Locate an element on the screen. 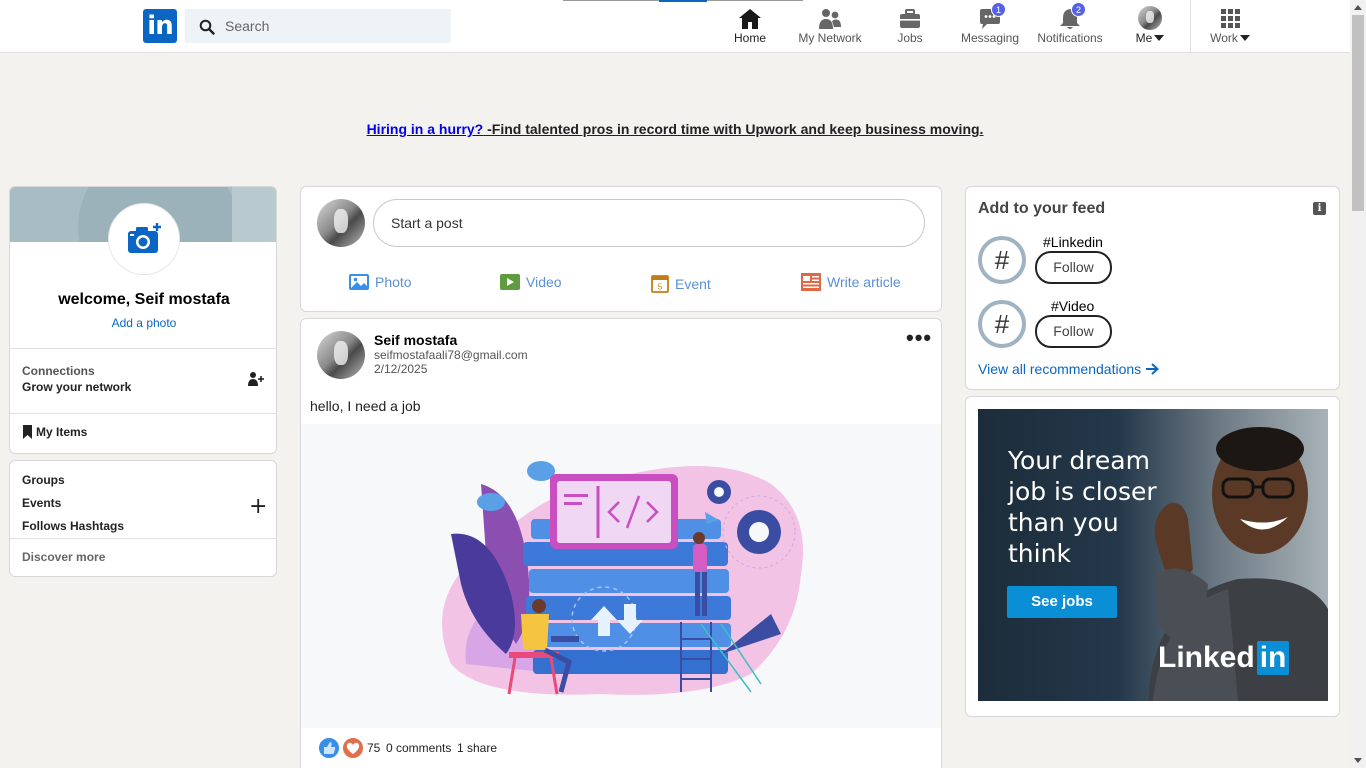 Image resolution: width=1366 pixels, height=768 pixels. promo-link: Hiring in a hurry? is located at coordinates (425, 129).